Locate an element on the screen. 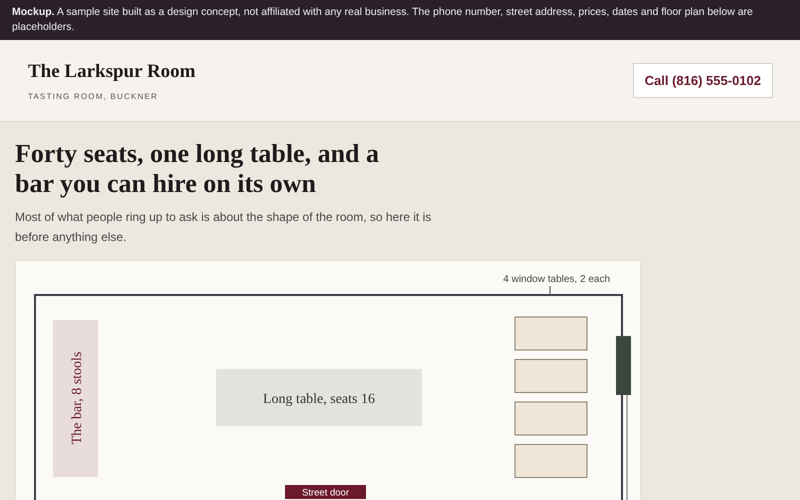 This screenshot has width=800, height=500. street-door-label: Street door is located at coordinates (325, 492).